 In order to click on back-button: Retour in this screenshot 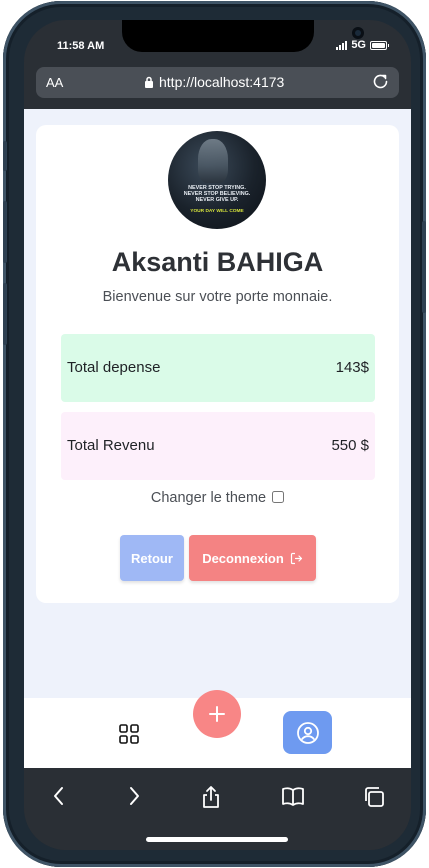, I will do `click(152, 558)`.